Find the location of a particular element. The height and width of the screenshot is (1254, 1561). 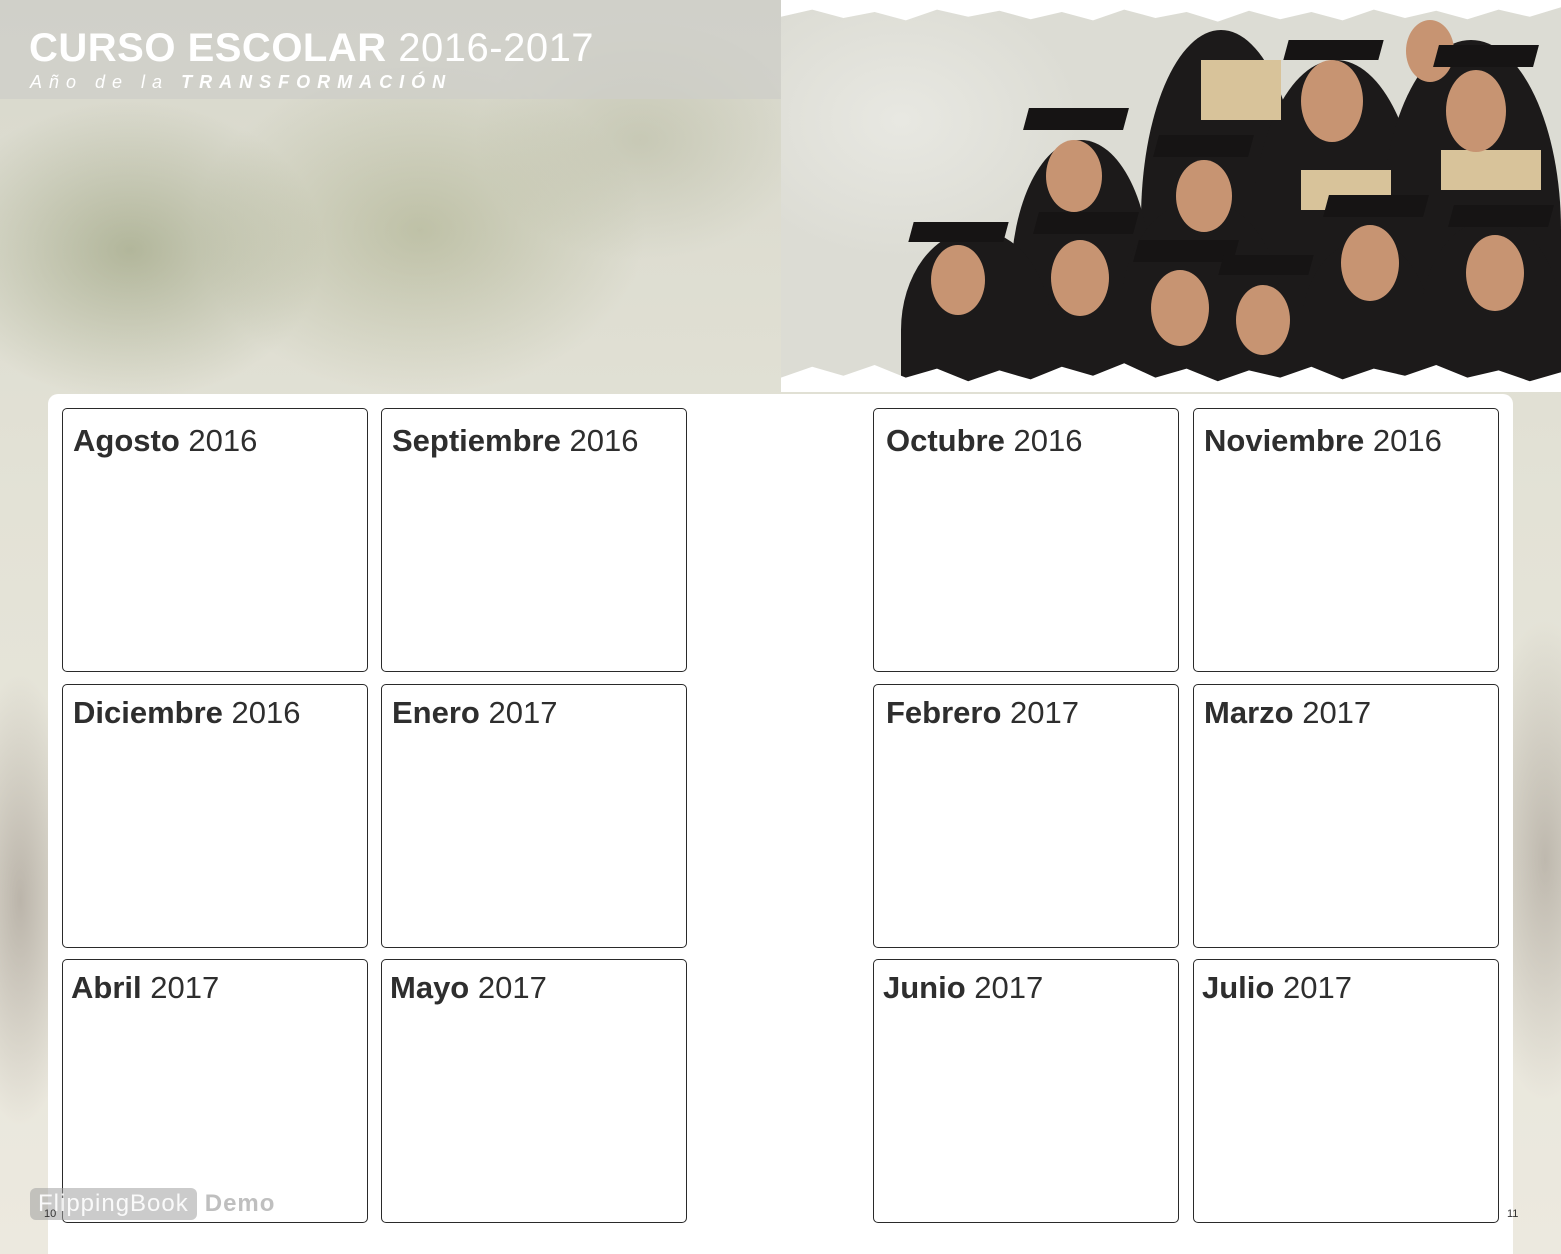

subtitle-emphasis: TRANSFORMACIÓN is located at coordinates (317, 82).